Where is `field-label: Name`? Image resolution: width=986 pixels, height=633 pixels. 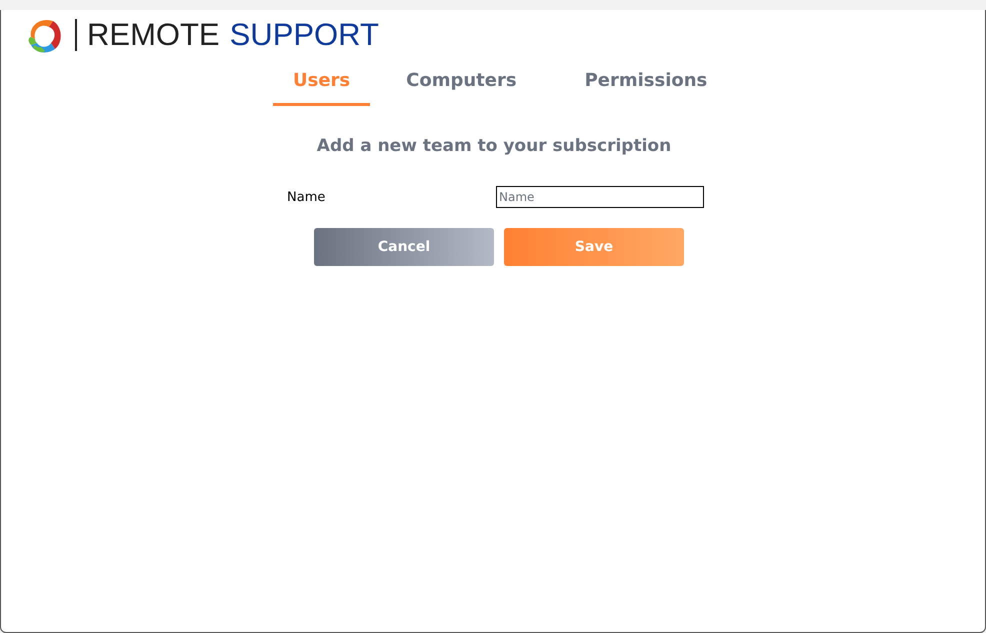 field-label: Name is located at coordinates (306, 197).